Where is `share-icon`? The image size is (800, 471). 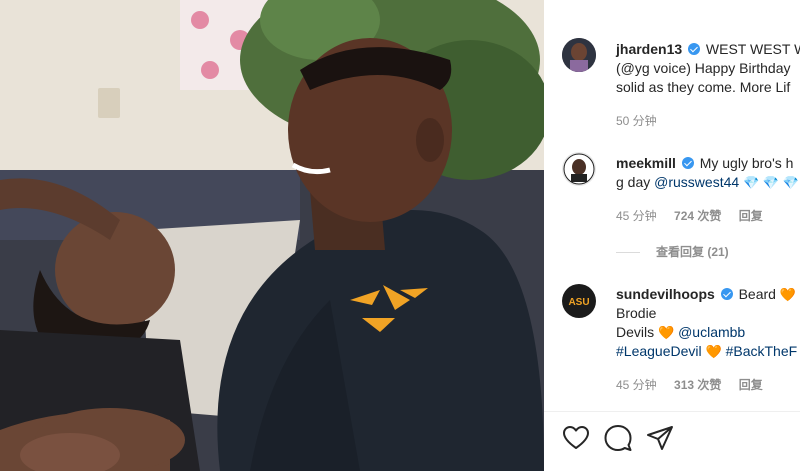 share-icon is located at coordinates (660, 438).